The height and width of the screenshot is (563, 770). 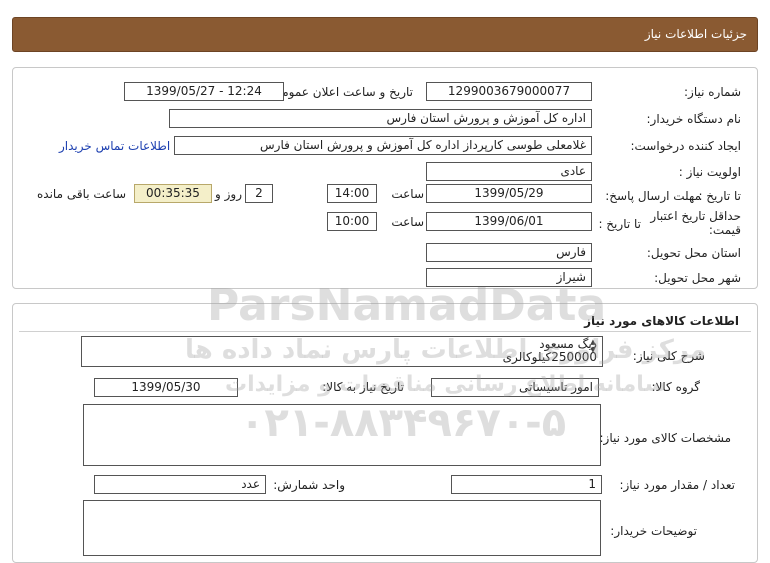 What do you see at coordinates (668, 356) in the screenshot?
I see `description-label: شرح کلی نیاز:` at bounding box center [668, 356].